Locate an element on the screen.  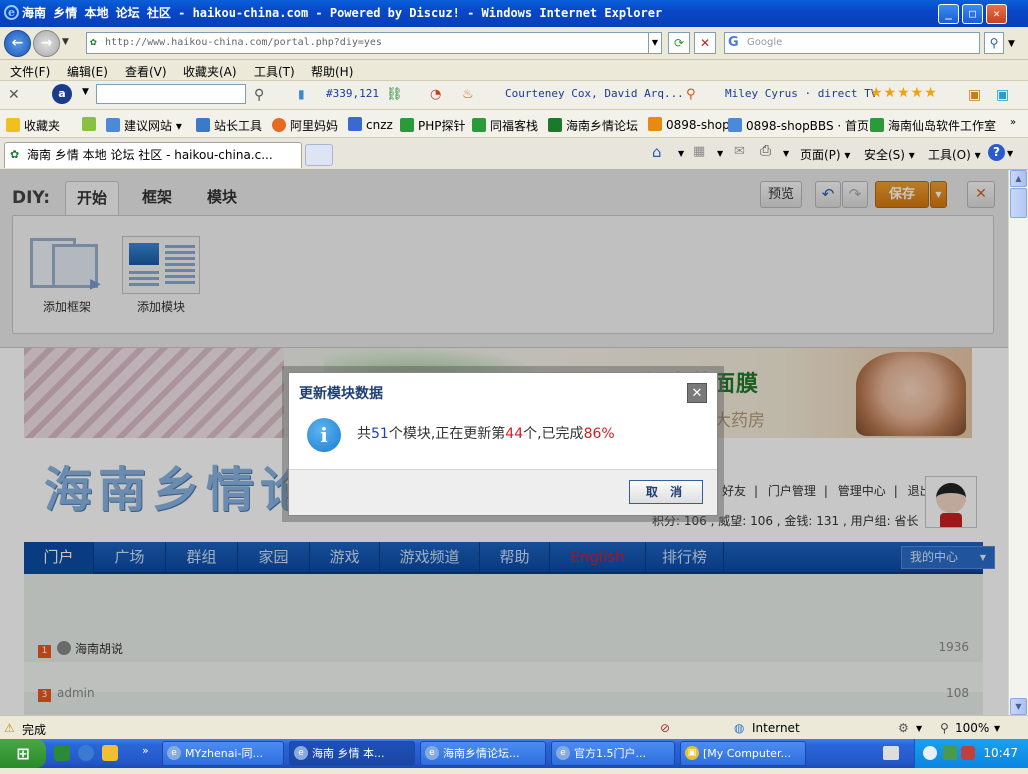
safety-menu: 安全(S) ▾ is located at coordinates (889, 154).